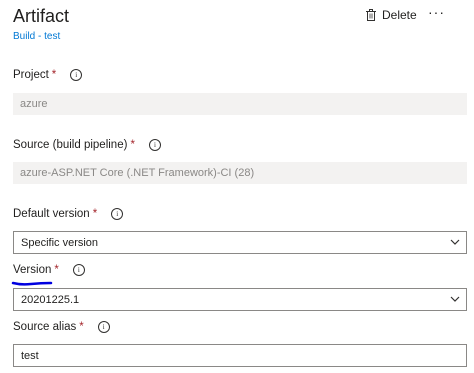  I want to click on source-label-row: Source (build pipeline) * i, so click(87, 145).